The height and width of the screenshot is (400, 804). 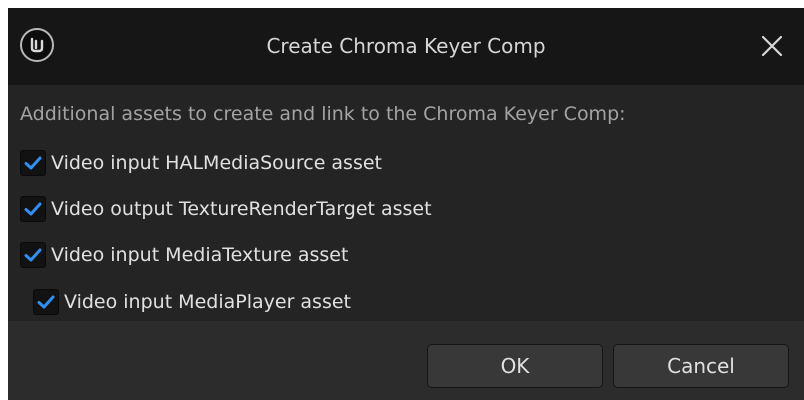 I want to click on option-label: Video output TextureRenderTarget asset, so click(x=241, y=209).